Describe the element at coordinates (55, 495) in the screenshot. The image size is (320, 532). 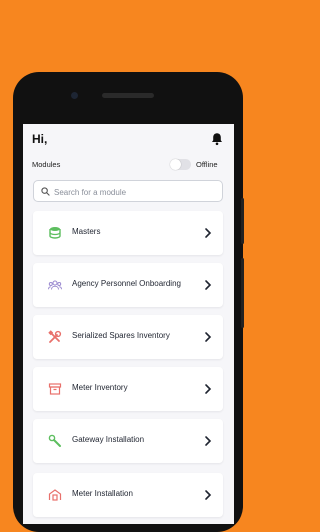
I see `installation-icon` at that location.